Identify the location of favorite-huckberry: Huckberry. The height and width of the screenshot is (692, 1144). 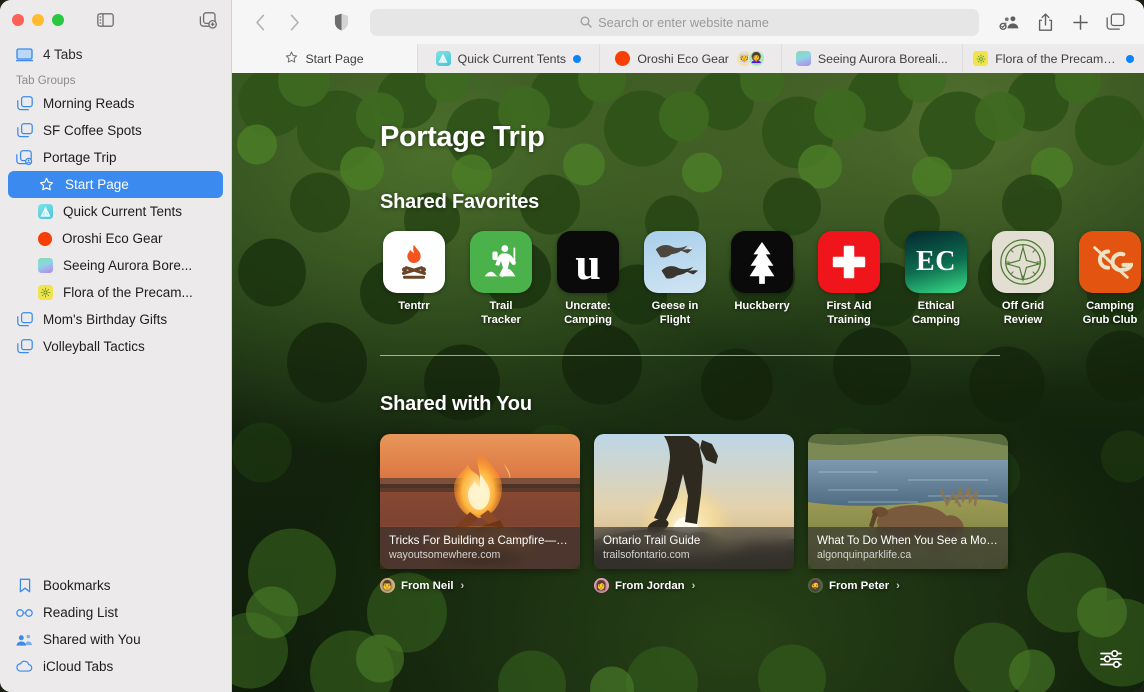
(762, 279).